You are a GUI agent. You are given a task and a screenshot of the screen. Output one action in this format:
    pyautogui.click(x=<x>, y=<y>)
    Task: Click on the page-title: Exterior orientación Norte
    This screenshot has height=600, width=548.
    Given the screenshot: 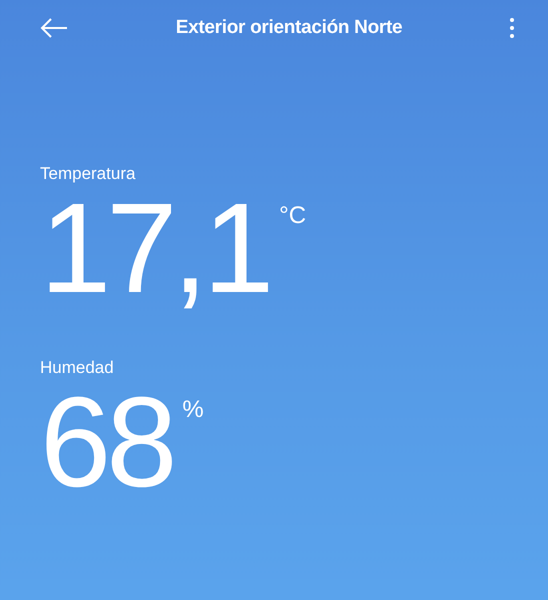 What is the action you would take?
    pyautogui.click(x=289, y=28)
    